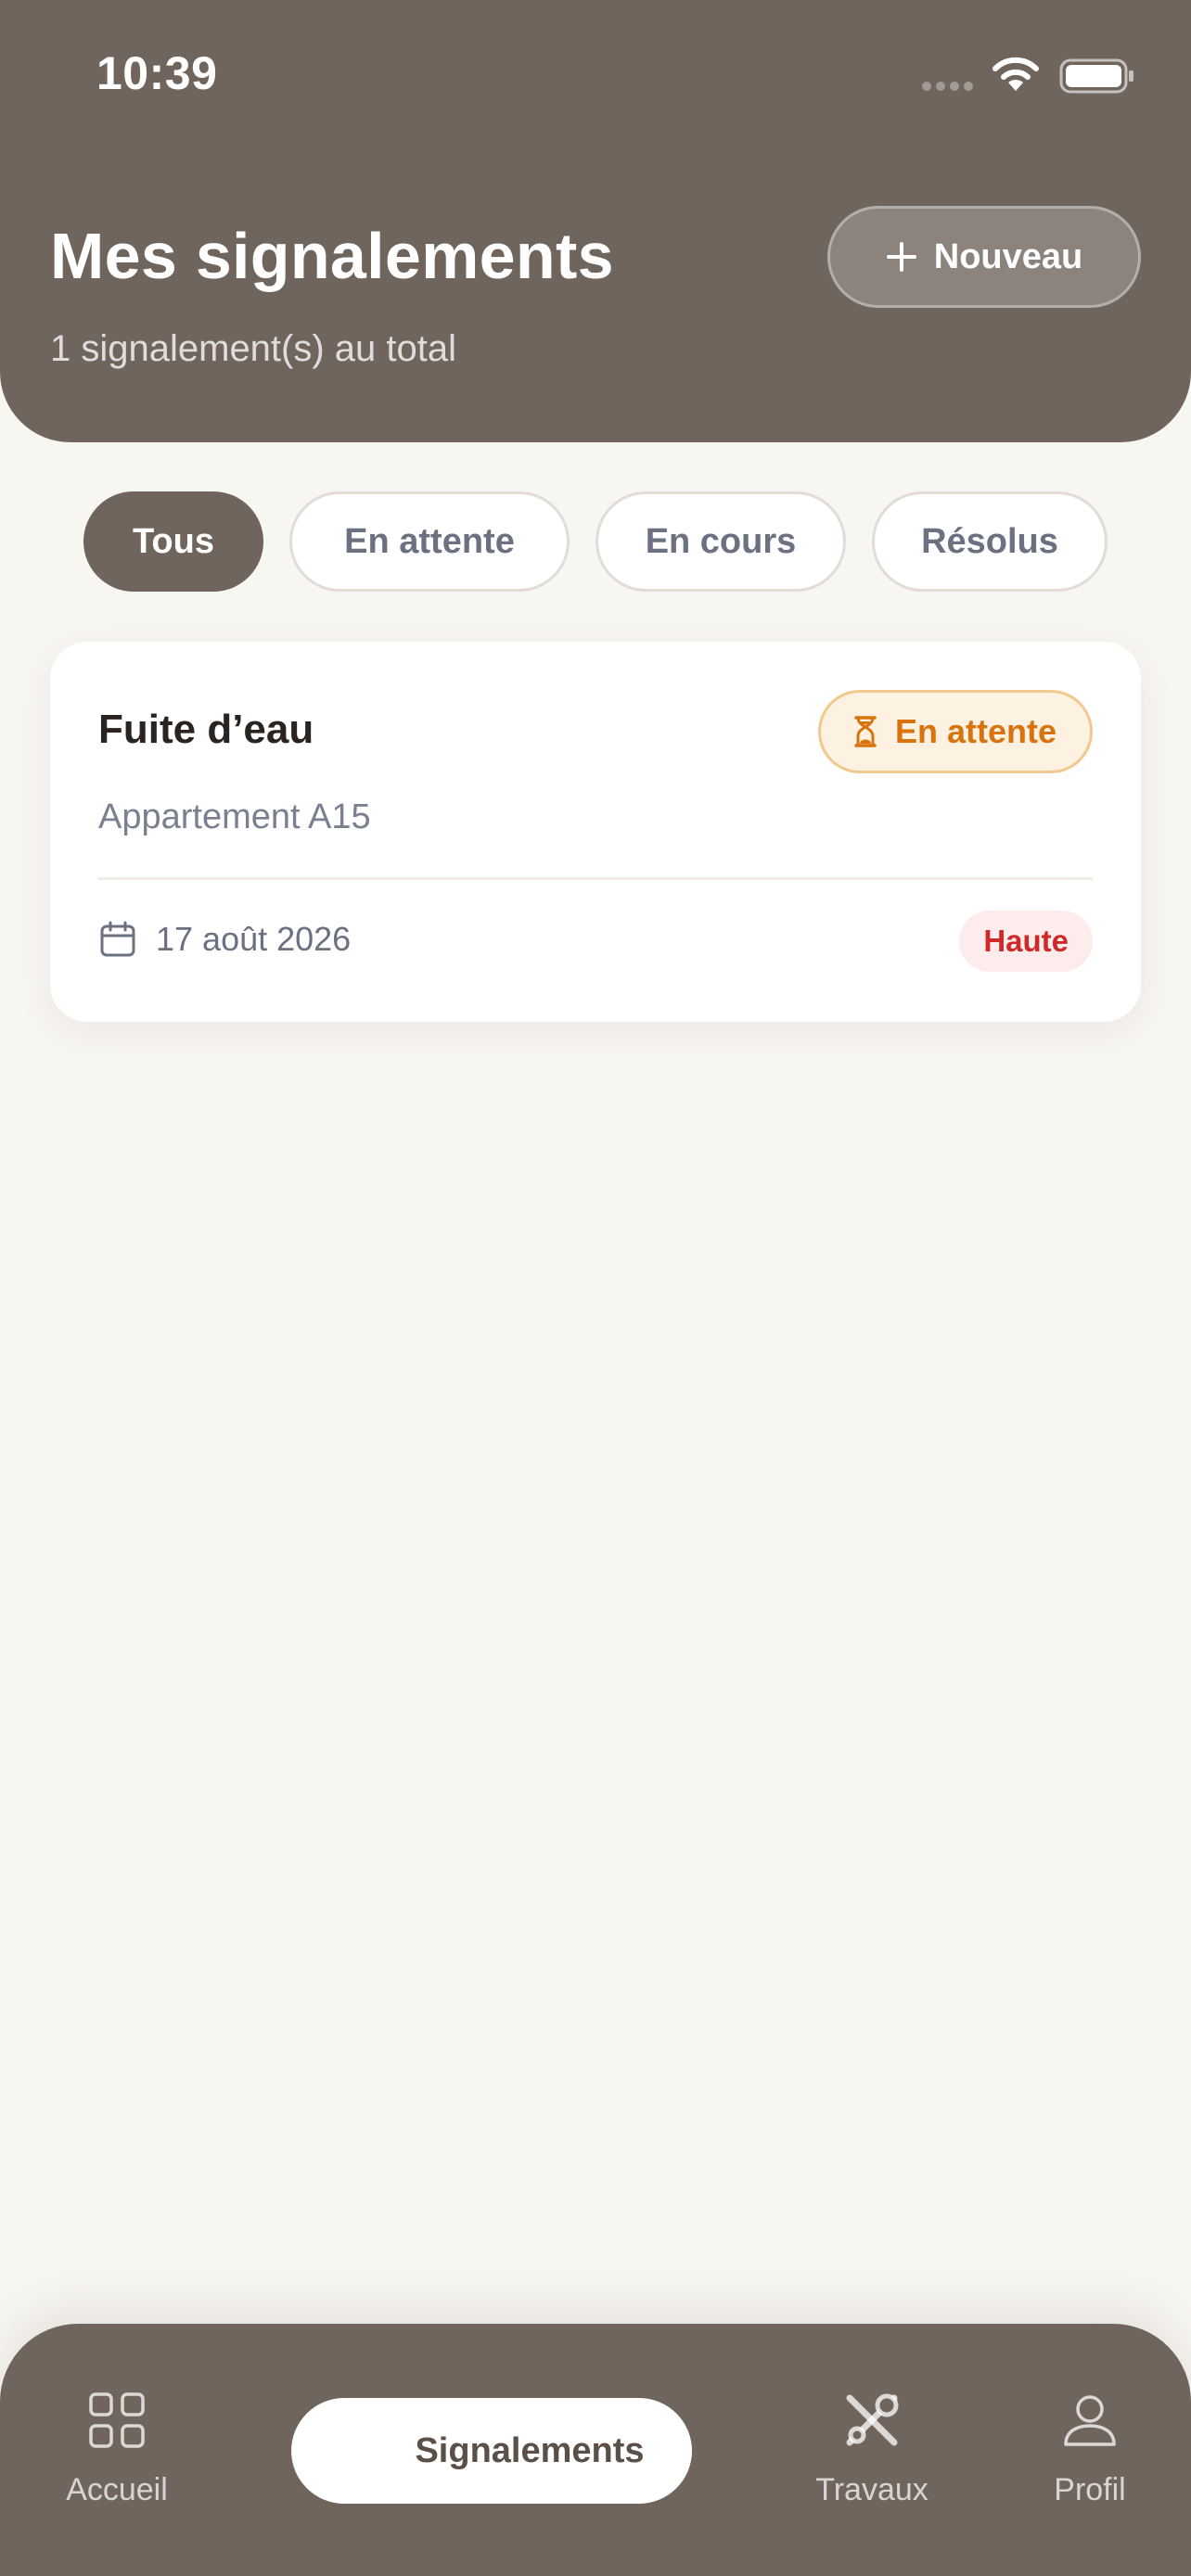 This screenshot has height=2576, width=1191. What do you see at coordinates (1090, 2420) in the screenshot?
I see `user-icon` at bounding box center [1090, 2420].